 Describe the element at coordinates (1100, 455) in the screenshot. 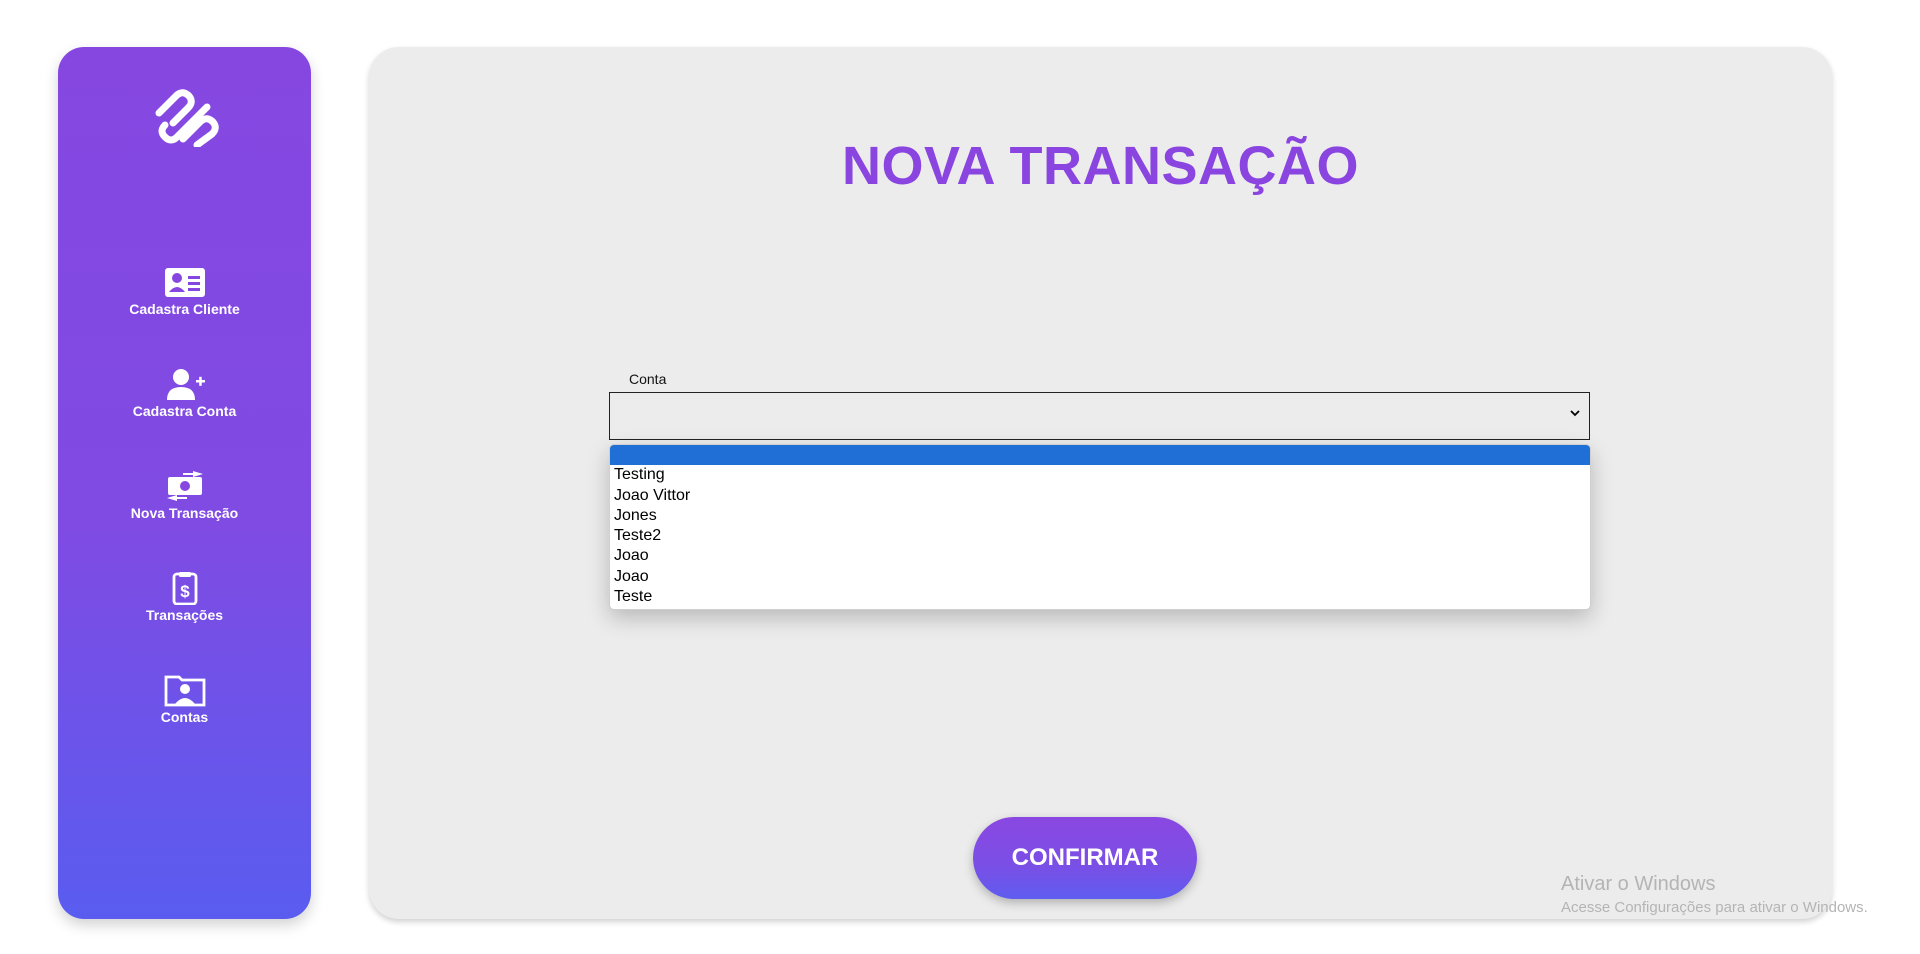

I see `conta-option` at that location.